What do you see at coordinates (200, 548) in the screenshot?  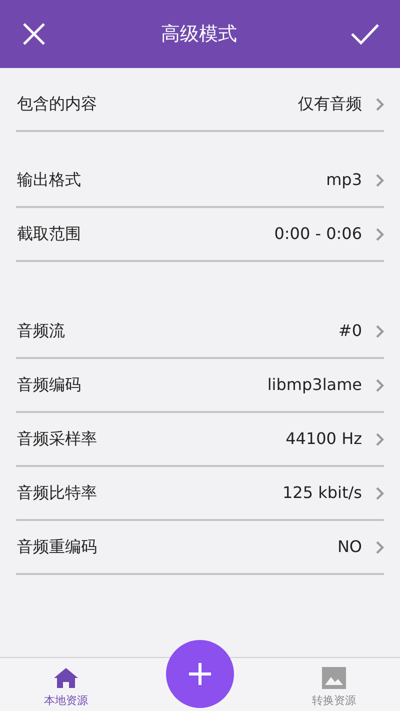 I see `setting-row: 音频重编码 NO` at bounding box center [200, 548].